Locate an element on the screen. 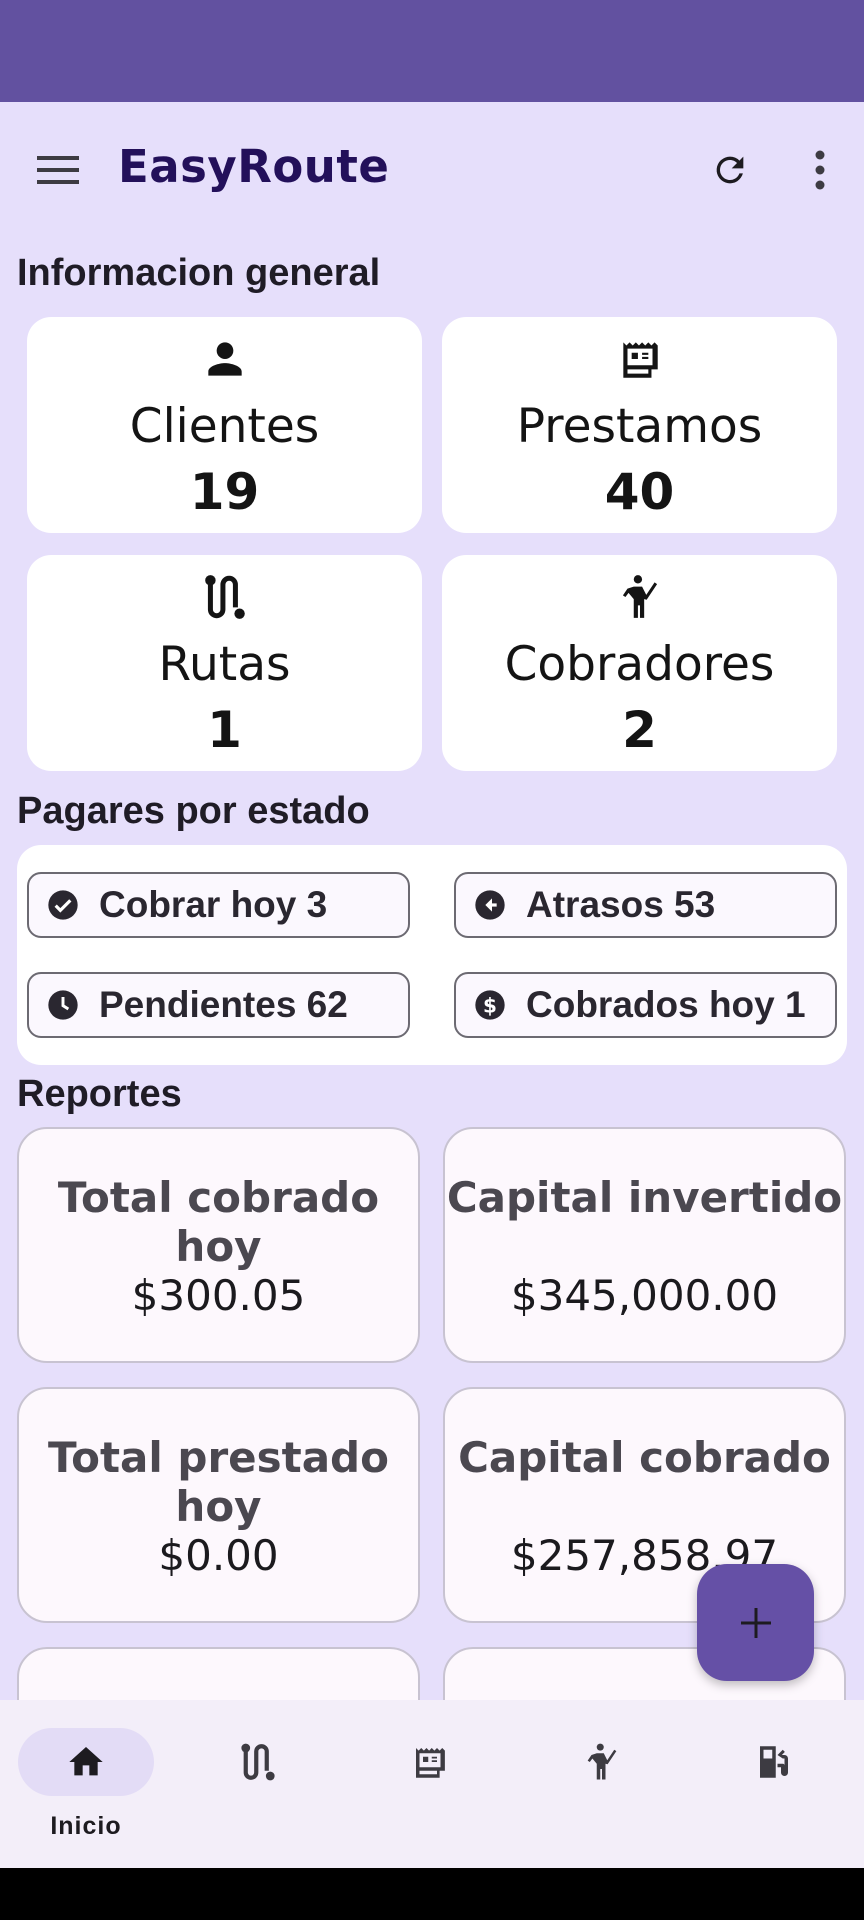  stat-value: 2 is located at coordinates (639, 730).